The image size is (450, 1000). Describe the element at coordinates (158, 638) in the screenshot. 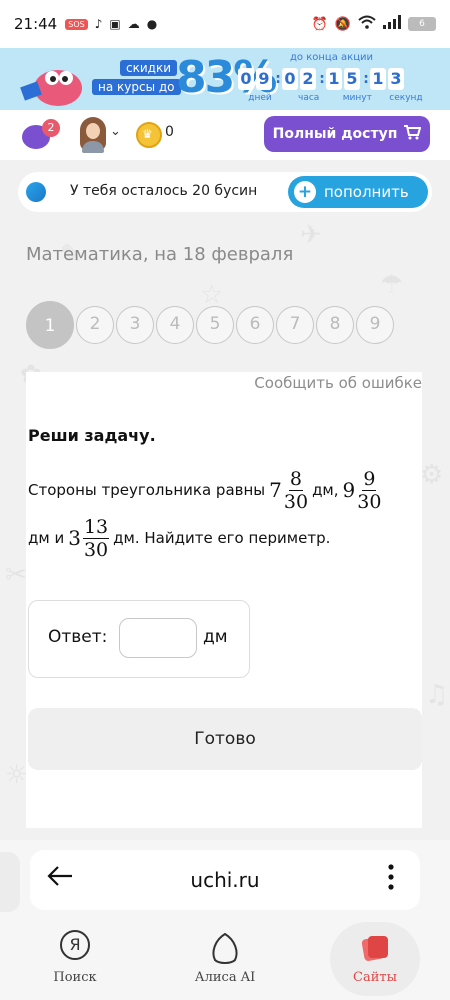

I see `answer-input` at that location.